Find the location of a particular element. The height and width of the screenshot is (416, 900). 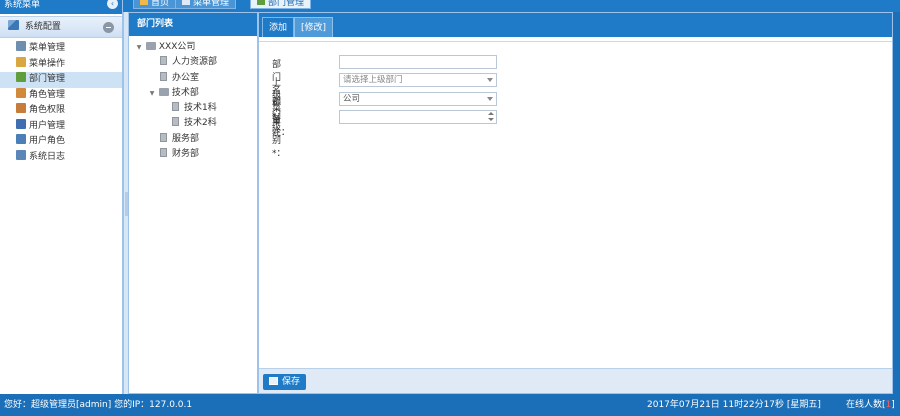

parent-placeholder: 请选择上级部门 is located at coordinates (373, 80).